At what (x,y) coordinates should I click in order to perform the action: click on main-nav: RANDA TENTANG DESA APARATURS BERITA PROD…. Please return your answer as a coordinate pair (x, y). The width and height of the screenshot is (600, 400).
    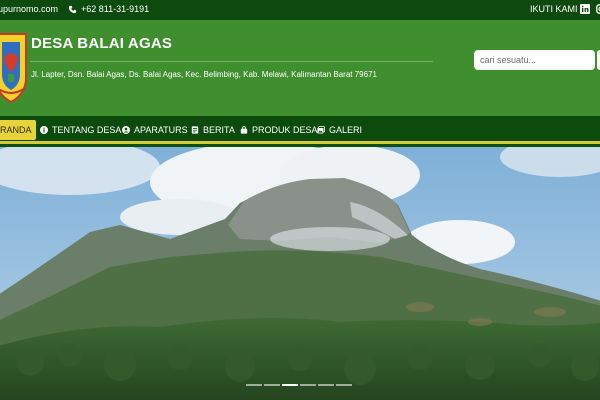
    Looking at the image, I should click on (300, 130).